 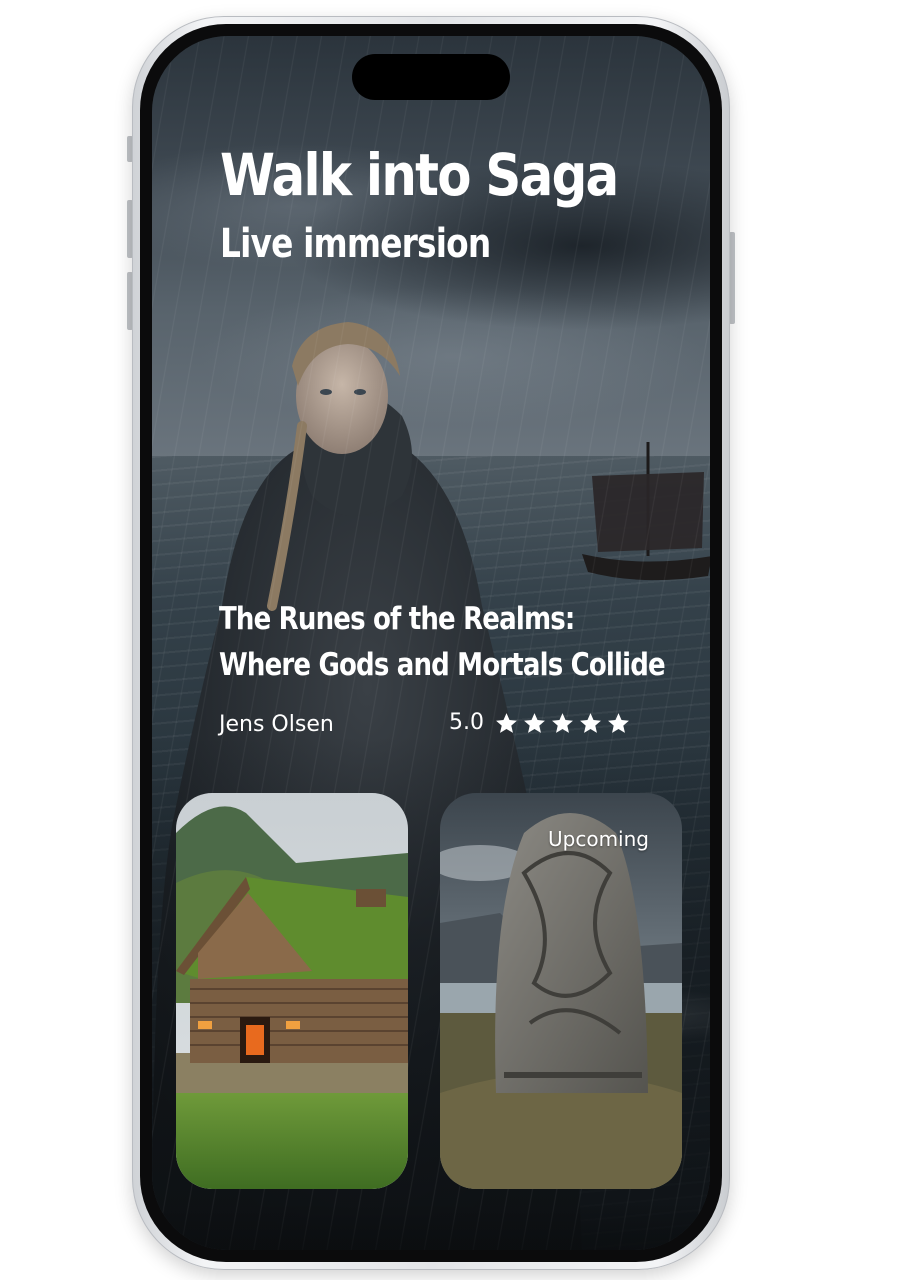 What do you see at coordinates (431, 1227) in the screenshot?
I see `screen-bottom-fade` at bounding box center [431, 1227].